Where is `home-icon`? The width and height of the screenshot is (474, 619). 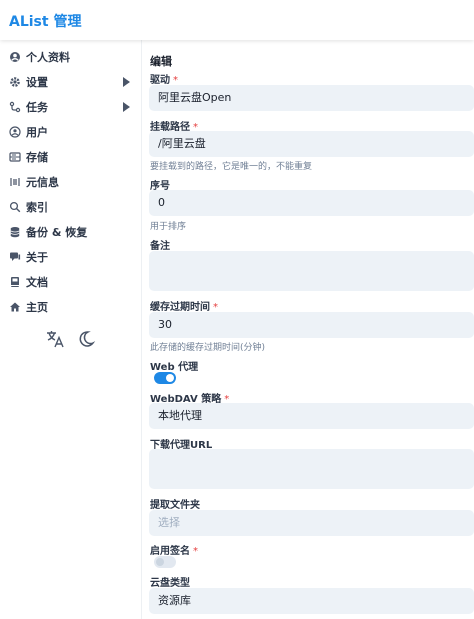
home-icon is located at coordinates (15, 307).